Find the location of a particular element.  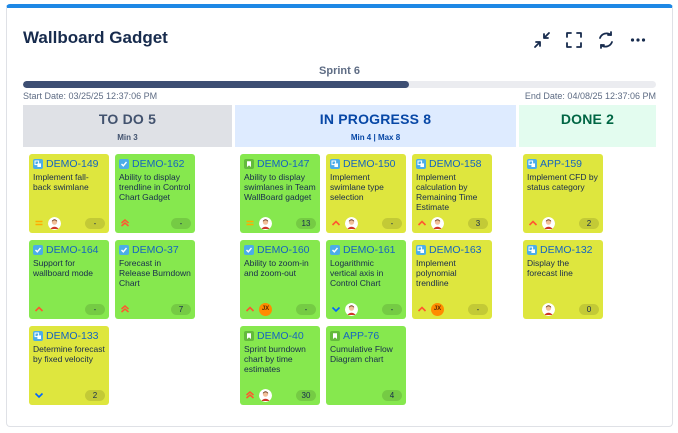

issue-key-link: DEMO-163 is located at coordinates (452, 250).